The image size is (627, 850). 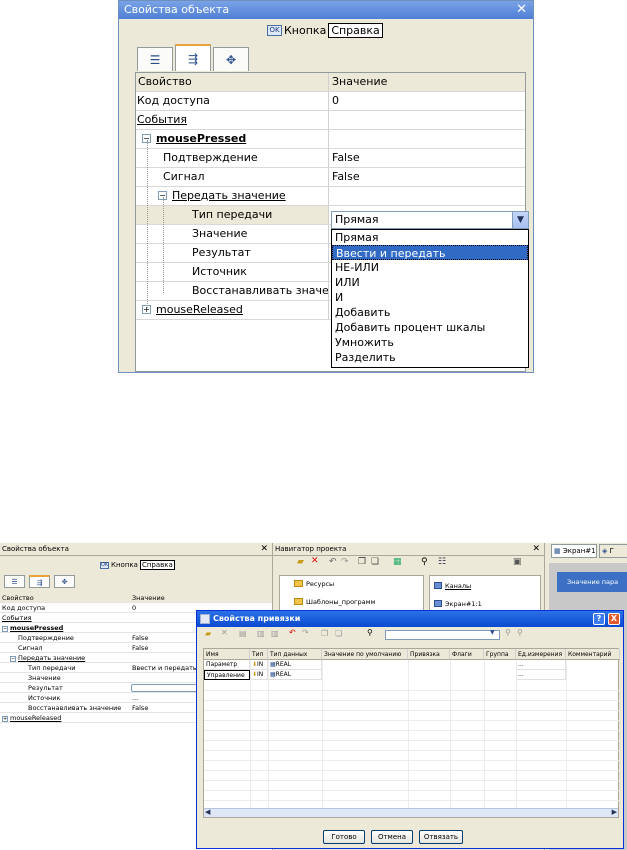 I want to click on tab-other: ◈ Г, so click(x=613, y=551).